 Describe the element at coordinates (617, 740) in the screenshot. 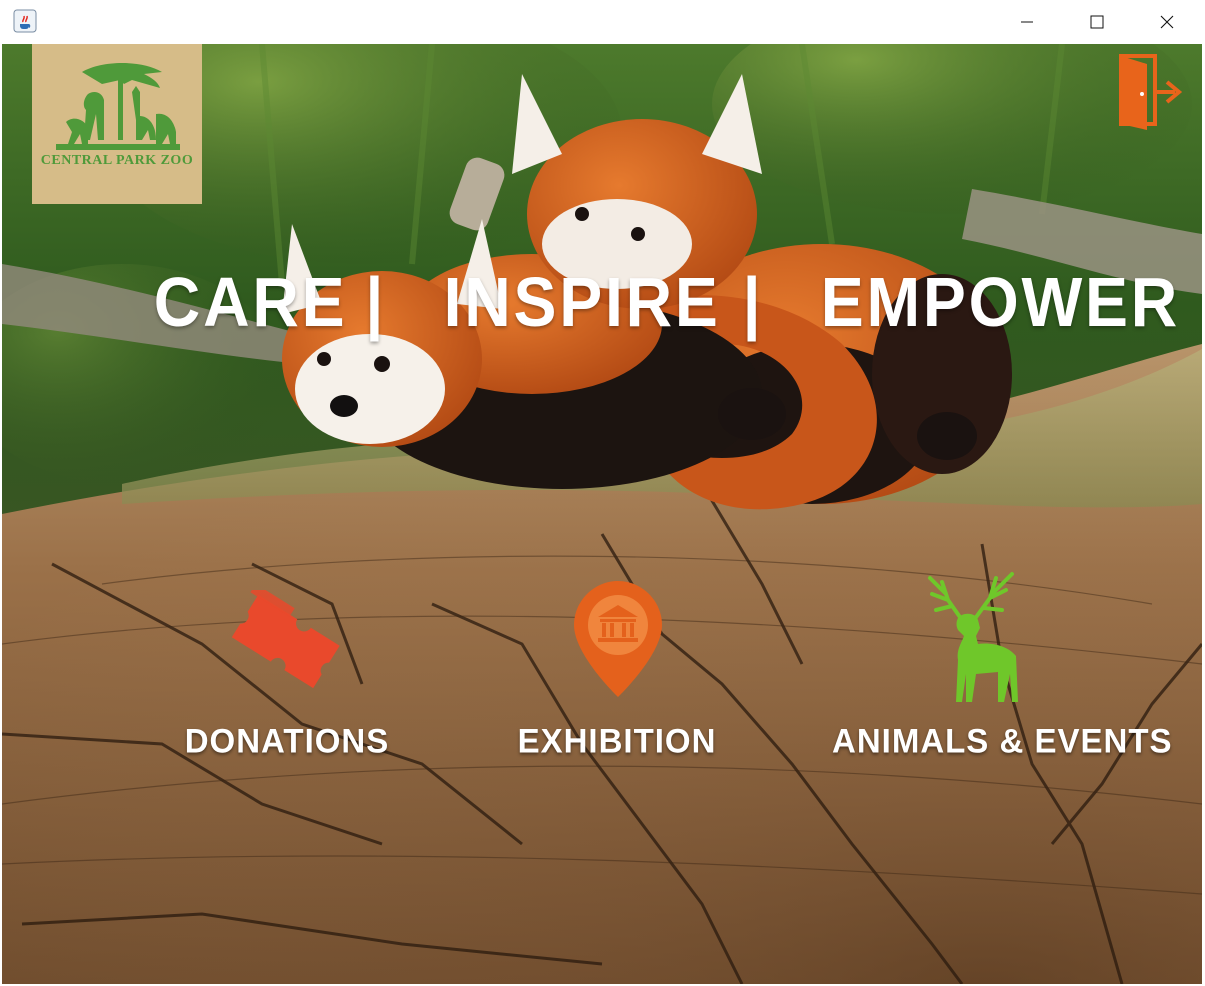

I see `exhibition-label: EXHIBITION` at that location.